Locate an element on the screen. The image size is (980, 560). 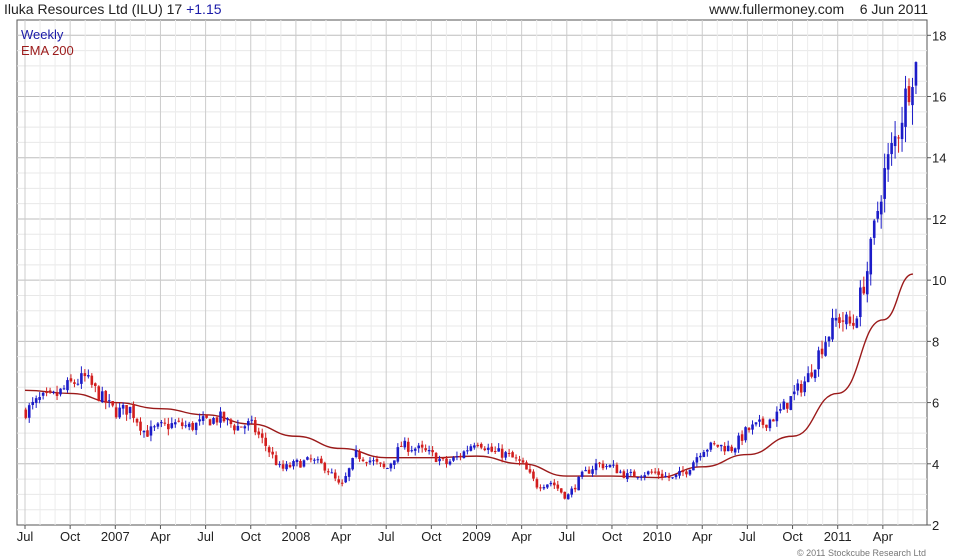
legend-ema: EMA 200 is located at coordinates (47, 50).